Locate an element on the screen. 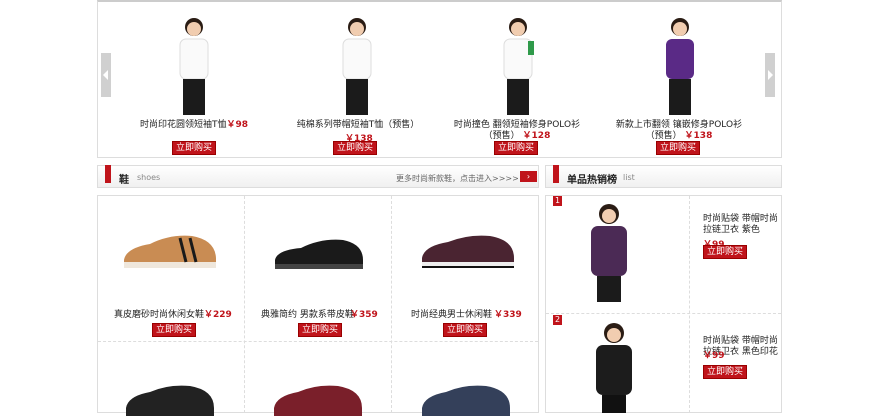  section-subtitle: list is located at coordinates (629, 177).